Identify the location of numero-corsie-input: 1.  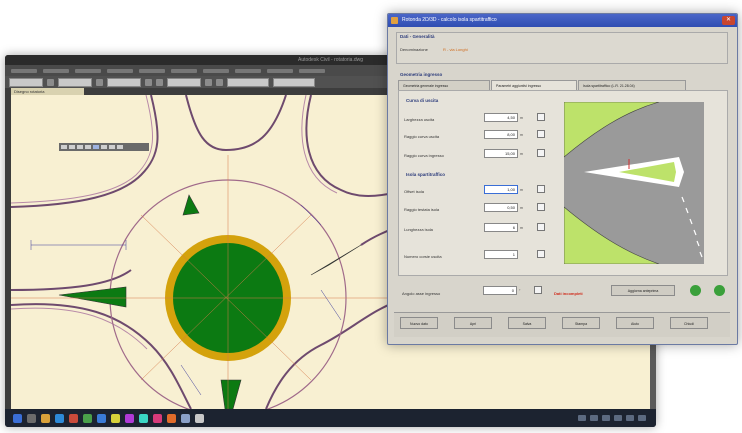
(501, 254).